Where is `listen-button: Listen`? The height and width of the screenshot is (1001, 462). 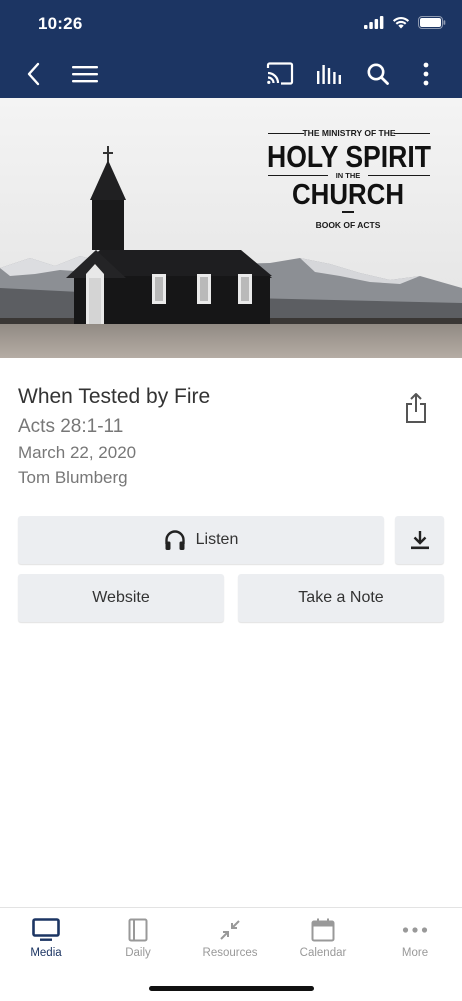 listen-button: Listen is located at coordinates (201, 540).